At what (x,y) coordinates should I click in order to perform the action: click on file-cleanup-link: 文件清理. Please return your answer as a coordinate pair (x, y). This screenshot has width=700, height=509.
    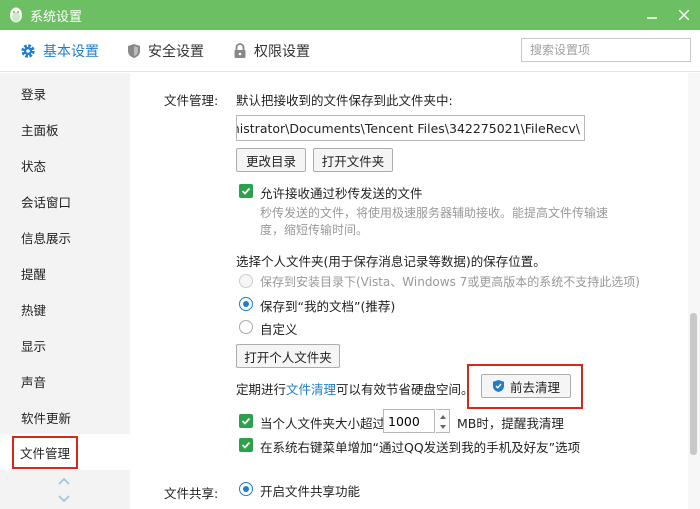
    Looking at the image, I should click on (311, 389).